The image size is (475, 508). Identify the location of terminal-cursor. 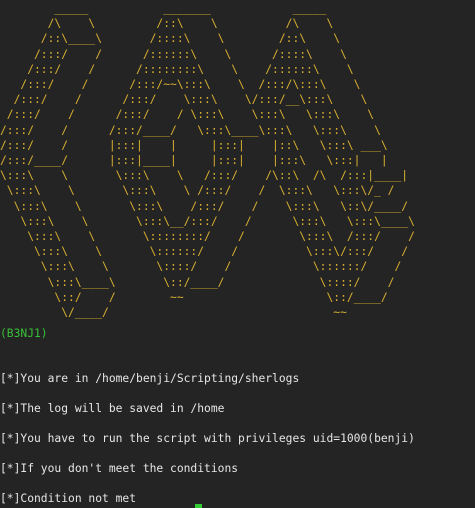
(198, 506).